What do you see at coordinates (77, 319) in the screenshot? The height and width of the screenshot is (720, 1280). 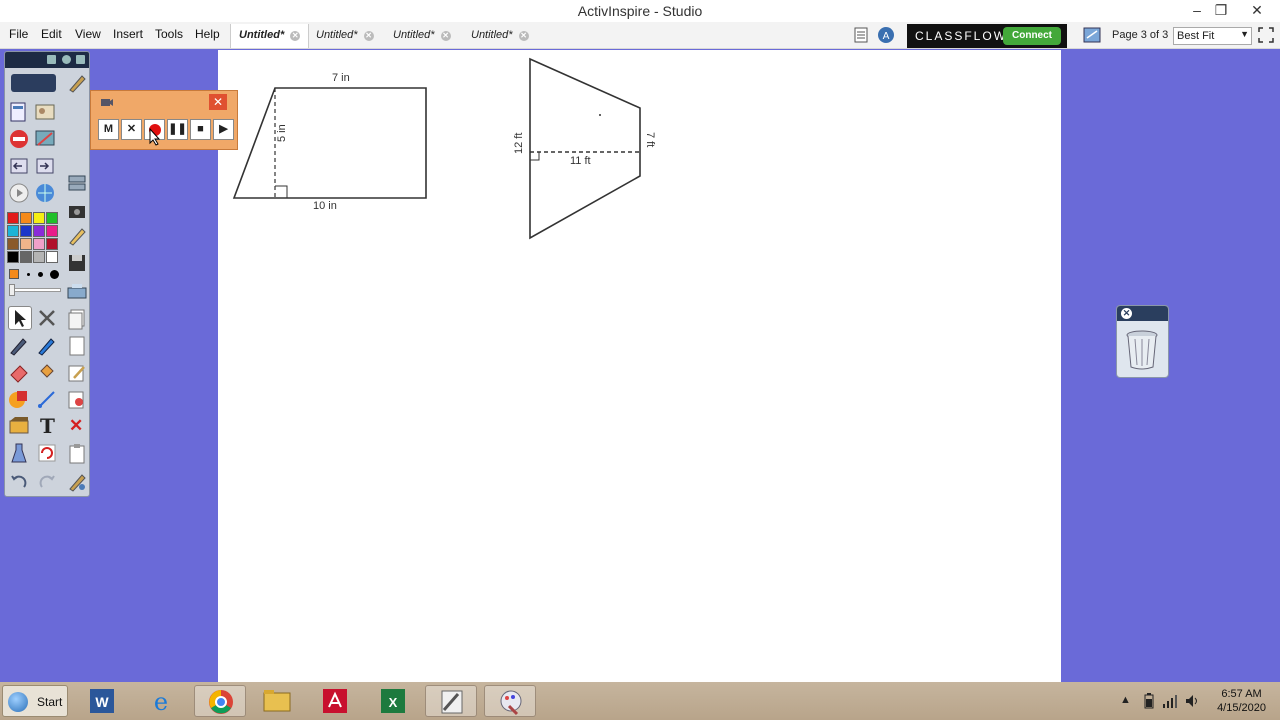 I see `page-copy-icon` at bounding box center [77, 319].